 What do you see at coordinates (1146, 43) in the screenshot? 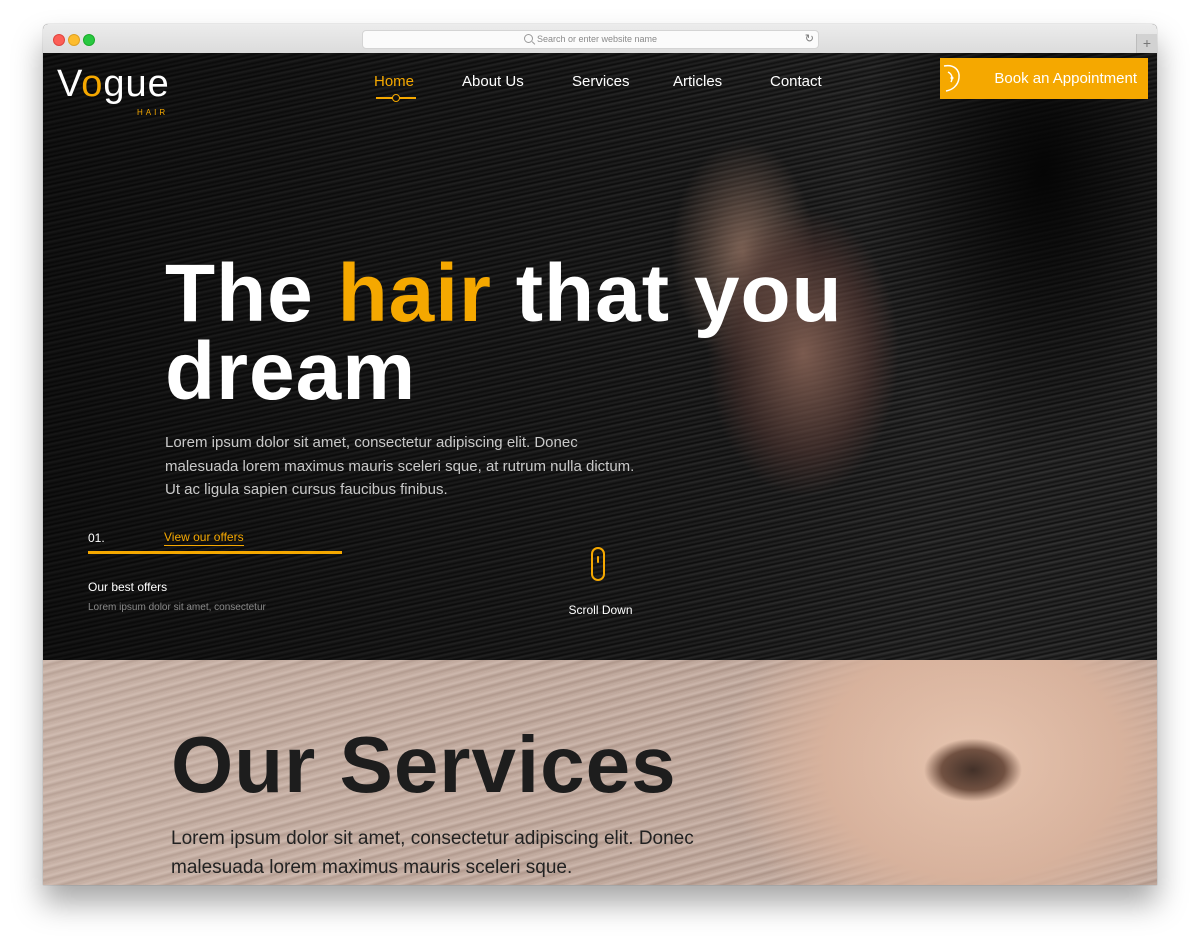
I see `new-tab-button: +` at bounding box center [1146, 43].